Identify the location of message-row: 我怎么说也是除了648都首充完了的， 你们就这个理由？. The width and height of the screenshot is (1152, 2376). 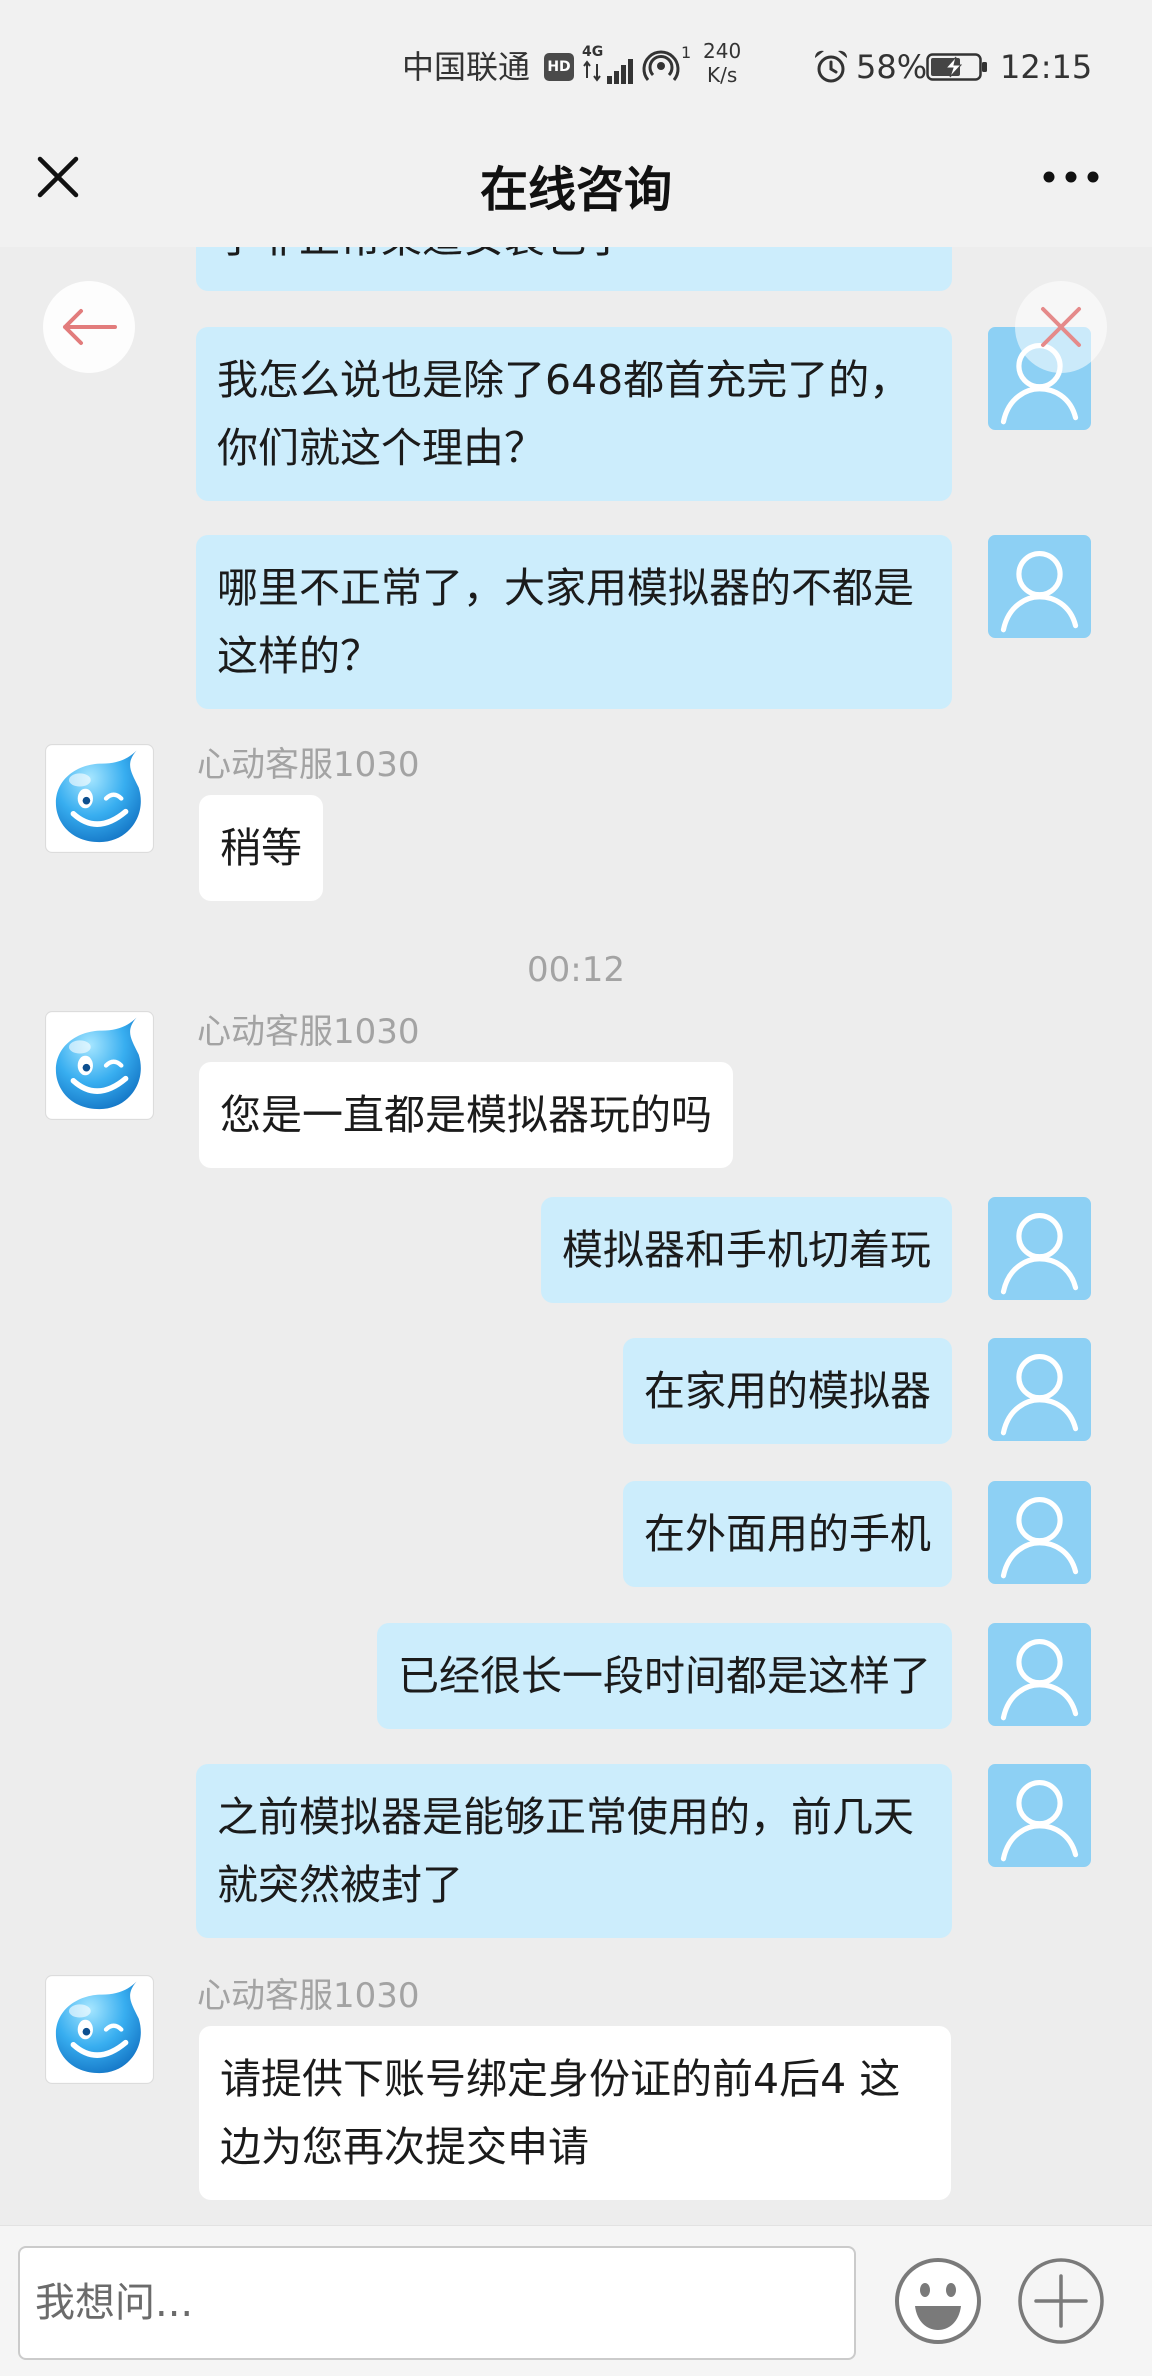
(576, 414).